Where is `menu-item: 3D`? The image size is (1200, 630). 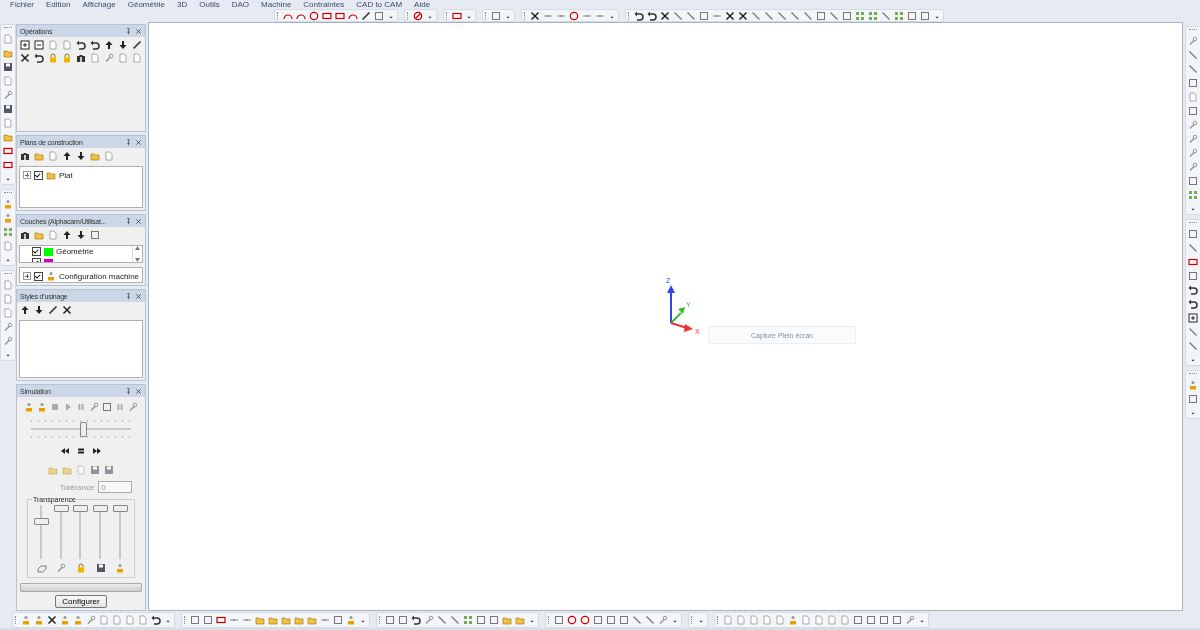 menu-item: 3D is located at coordinates (182, 4).